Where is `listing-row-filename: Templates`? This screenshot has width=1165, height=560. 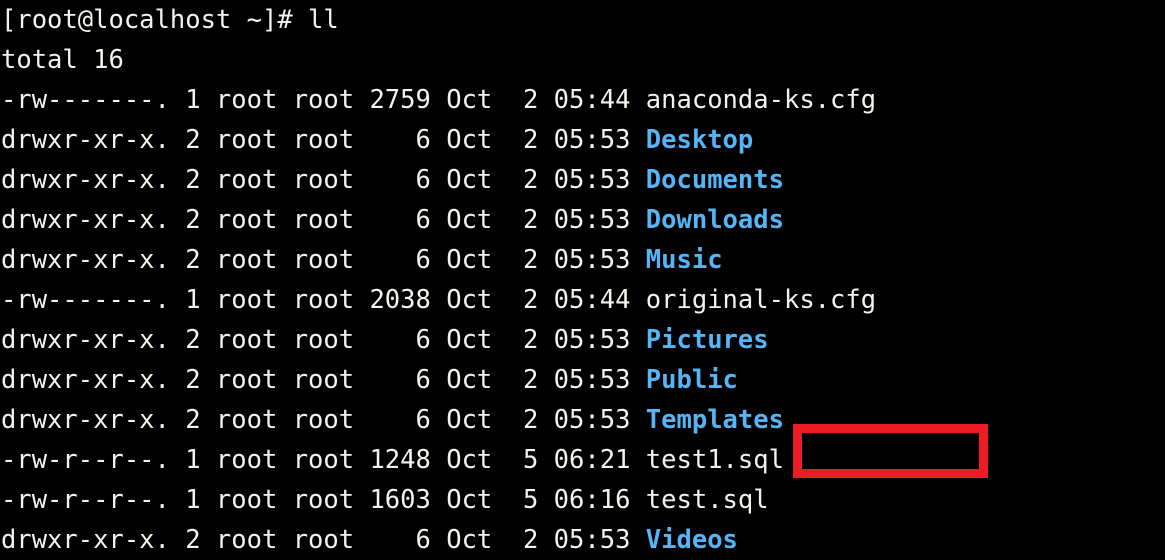 listing-row-filename: Templates is located at coordinates (714, 420).